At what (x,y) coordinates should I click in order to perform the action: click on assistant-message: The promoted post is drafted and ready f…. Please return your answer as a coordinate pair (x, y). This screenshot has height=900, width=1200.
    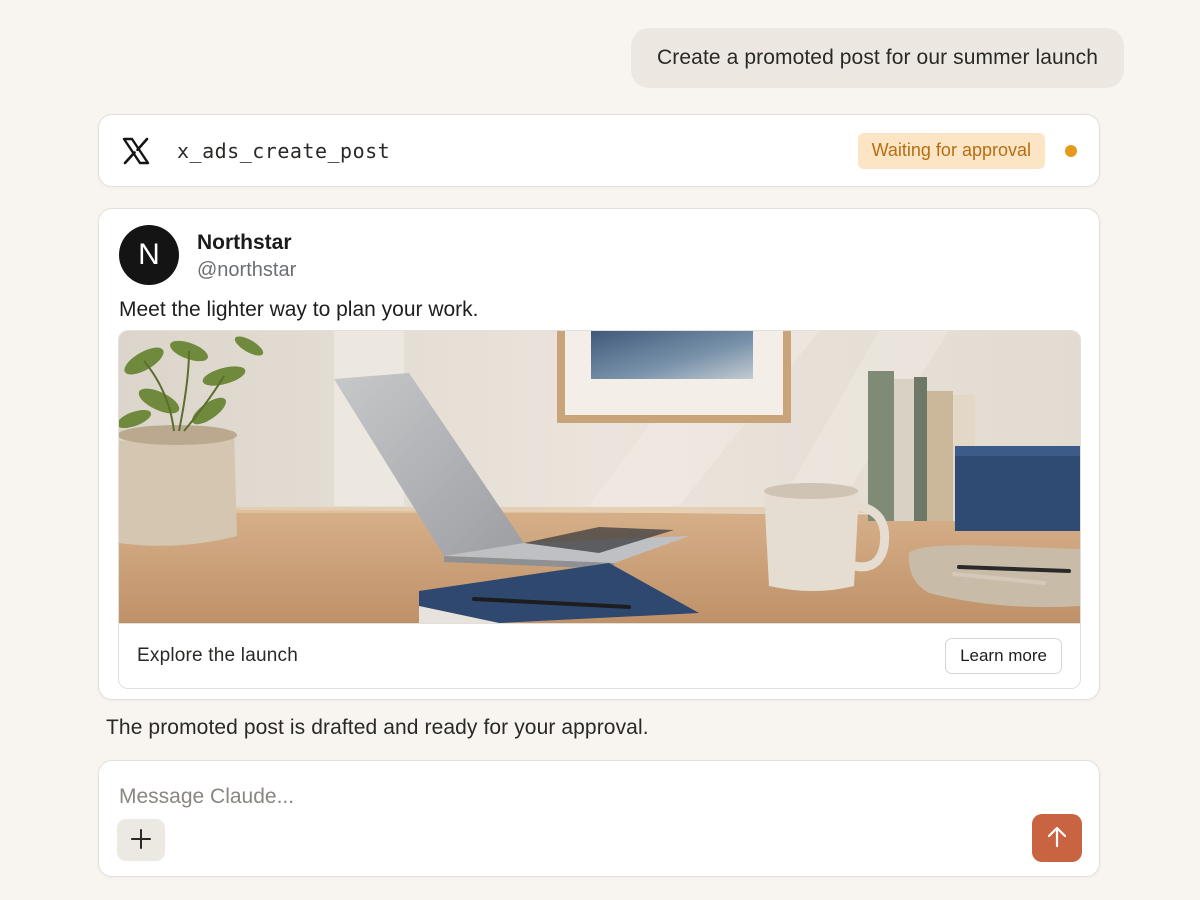
    Looking at the image, I should click on (377, 727).